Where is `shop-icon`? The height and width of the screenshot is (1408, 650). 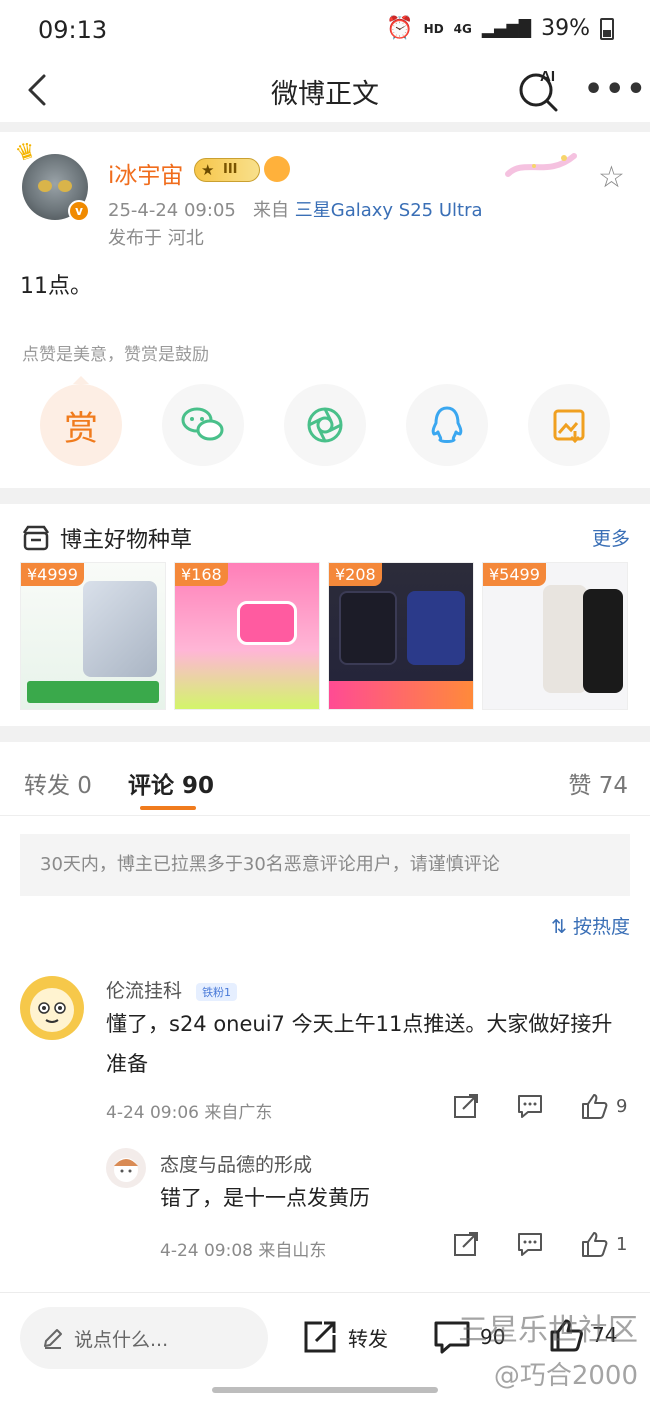
shop-icon is located at coordinates (36, 538).